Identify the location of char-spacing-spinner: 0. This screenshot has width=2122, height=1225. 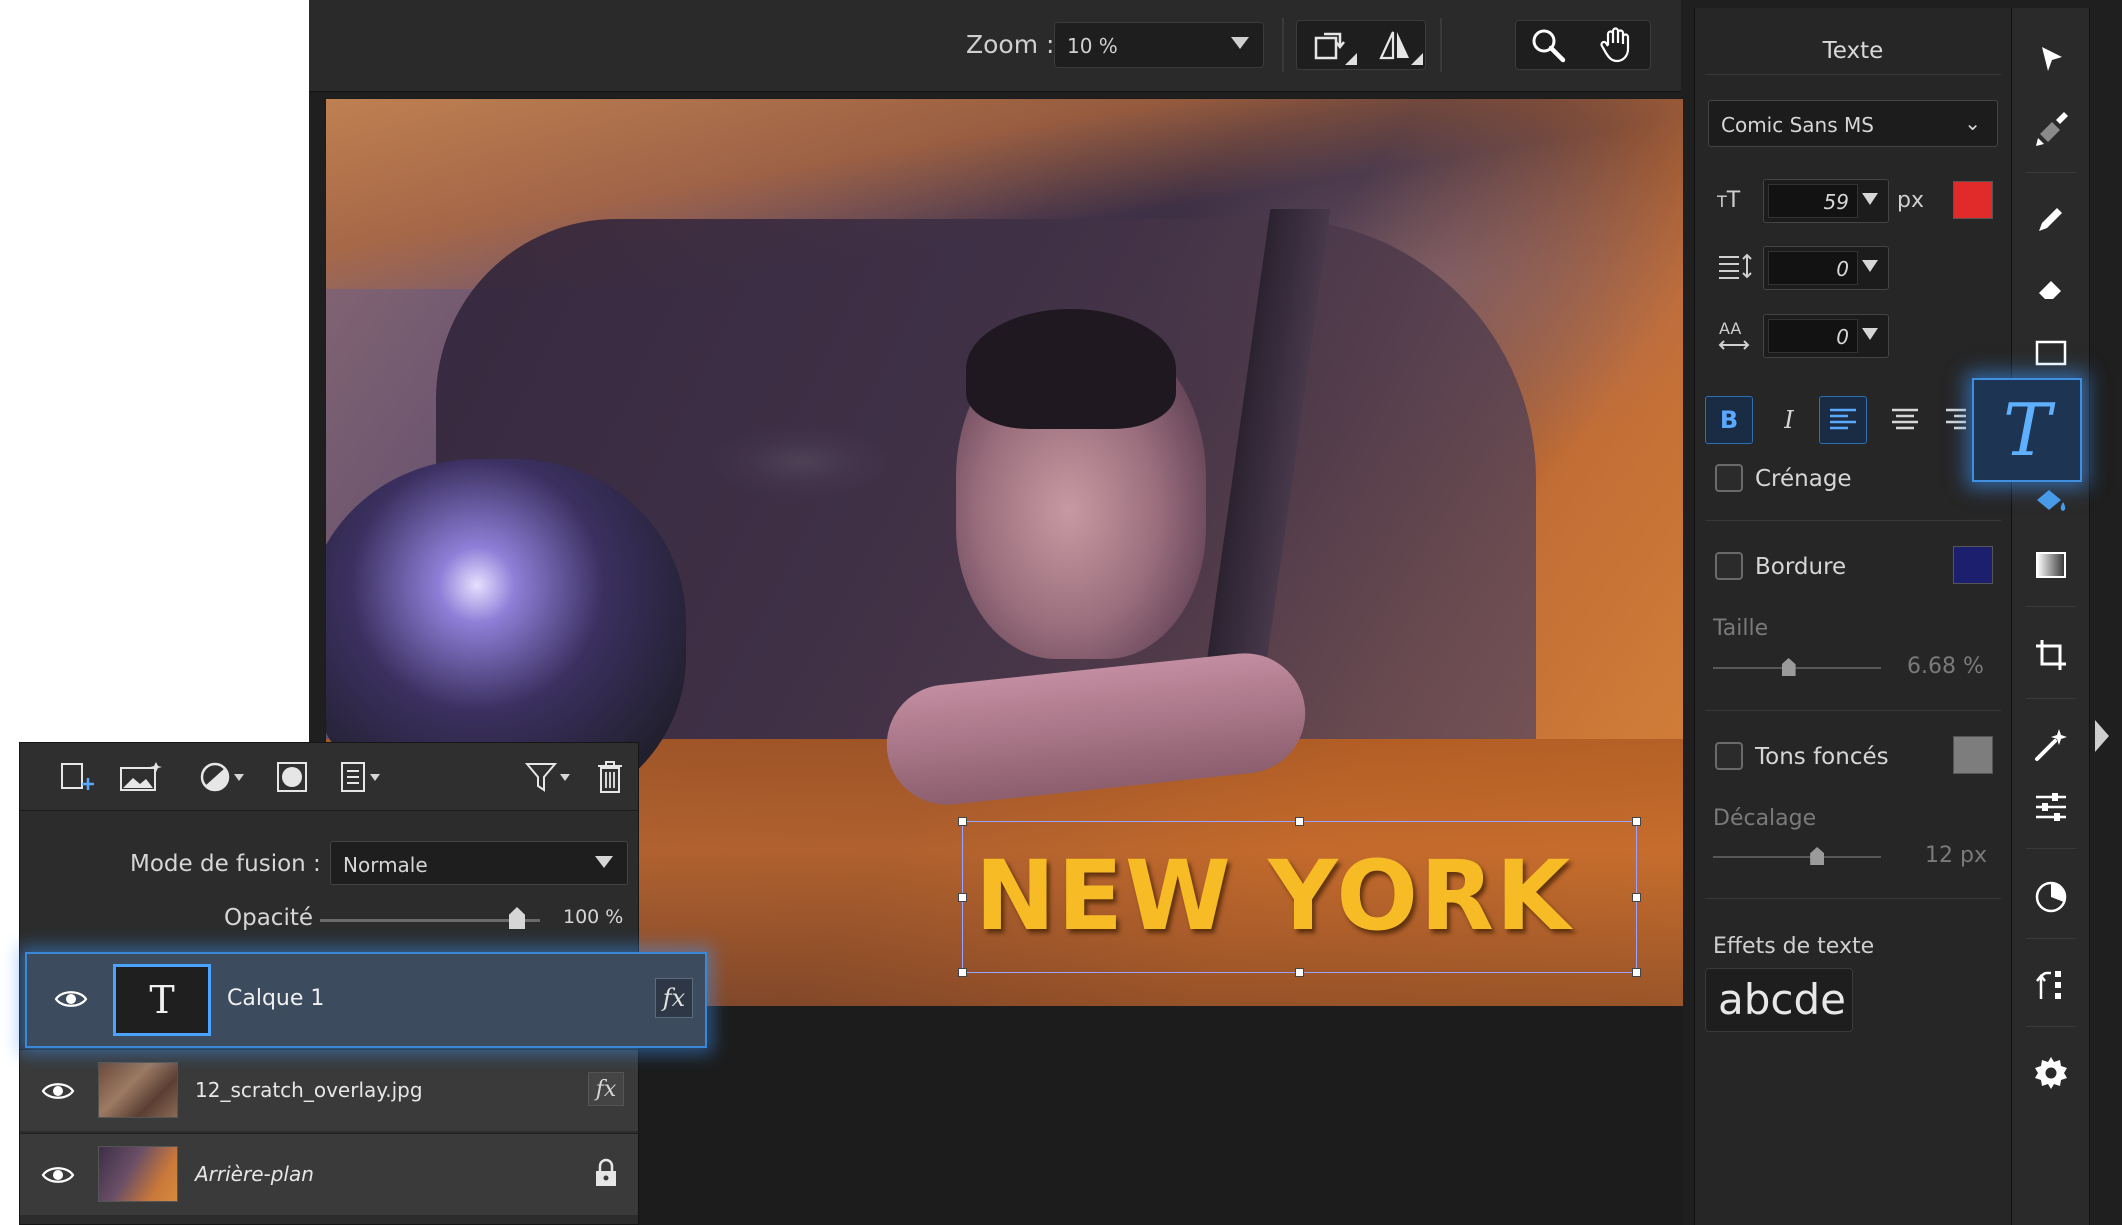
(1826, 336).